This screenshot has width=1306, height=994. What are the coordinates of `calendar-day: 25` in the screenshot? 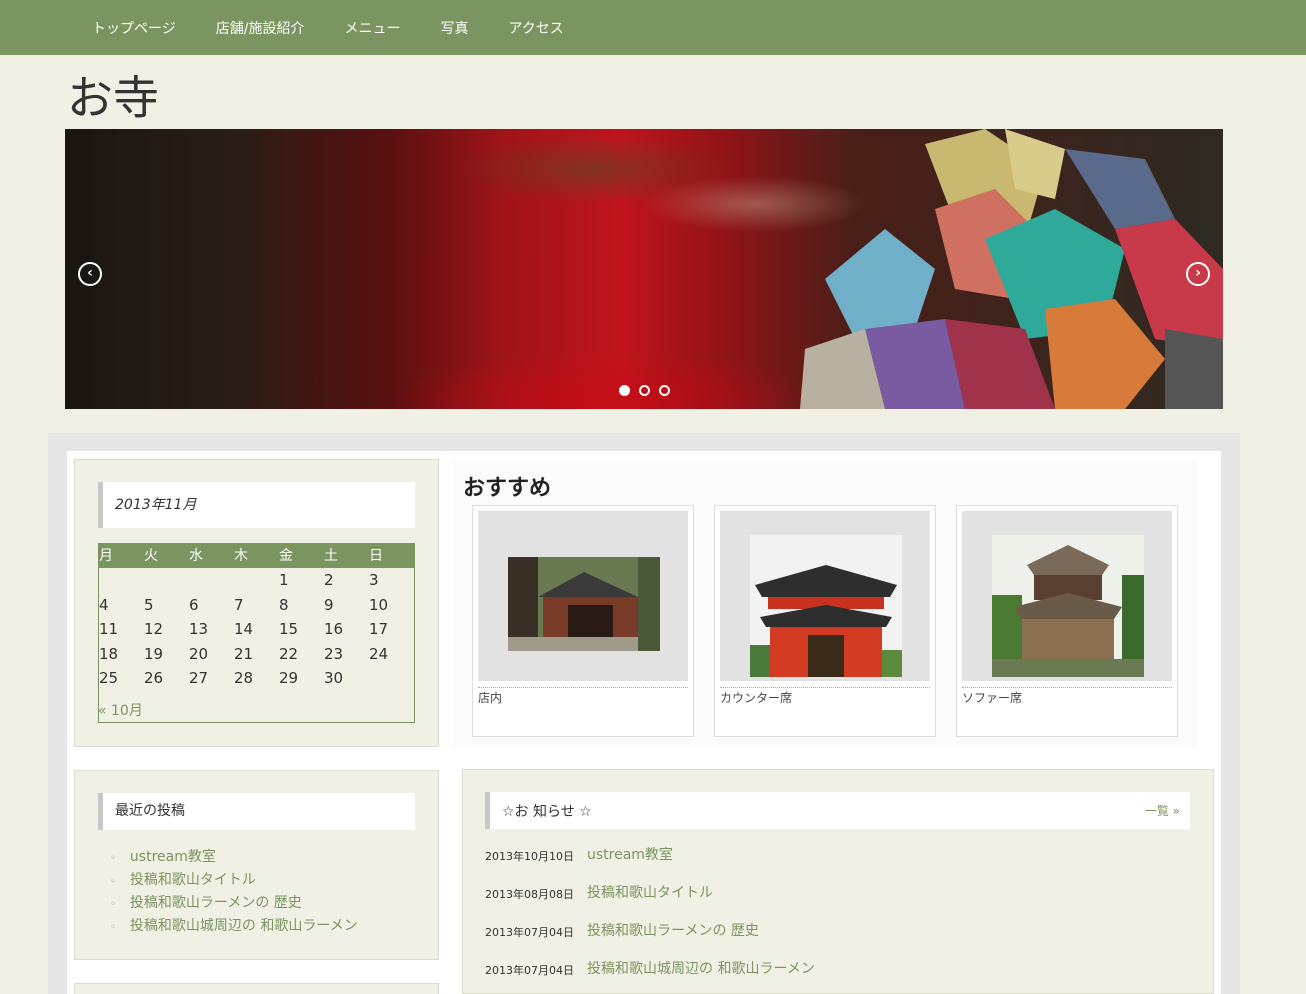 It's located at (109, 678).